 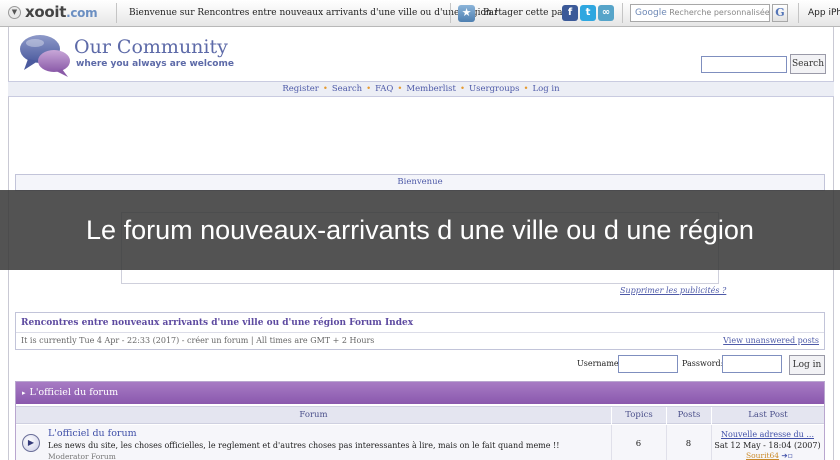 I want to click on nav-usergroups: Usergroups, so click(x=494, y=89).